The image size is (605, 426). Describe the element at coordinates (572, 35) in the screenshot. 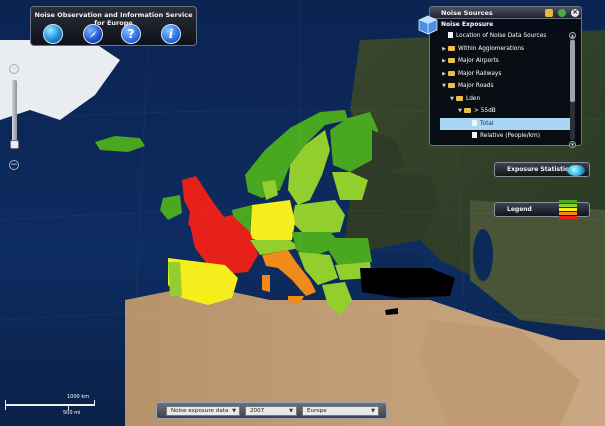

I see `scroll-up-icon: ▲` at that location.